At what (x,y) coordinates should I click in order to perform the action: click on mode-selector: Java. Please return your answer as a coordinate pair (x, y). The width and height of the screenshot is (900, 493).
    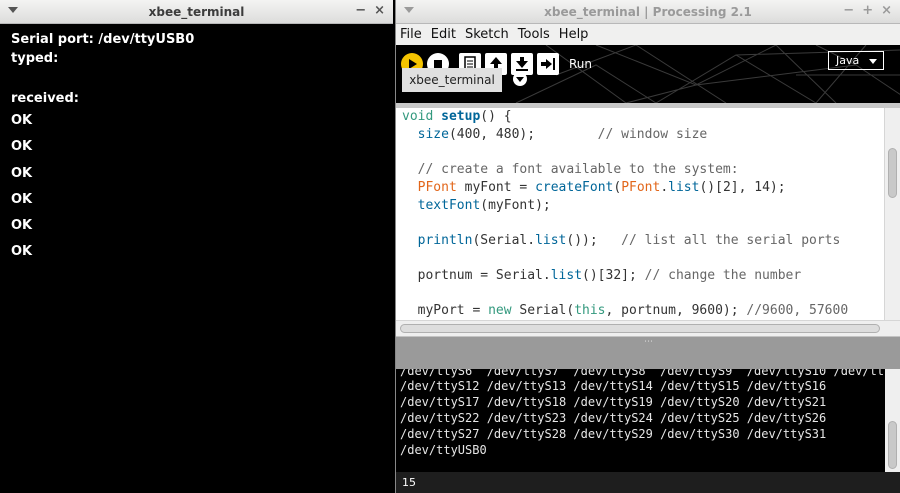
    Looking at the image, I should click on (856, 60).